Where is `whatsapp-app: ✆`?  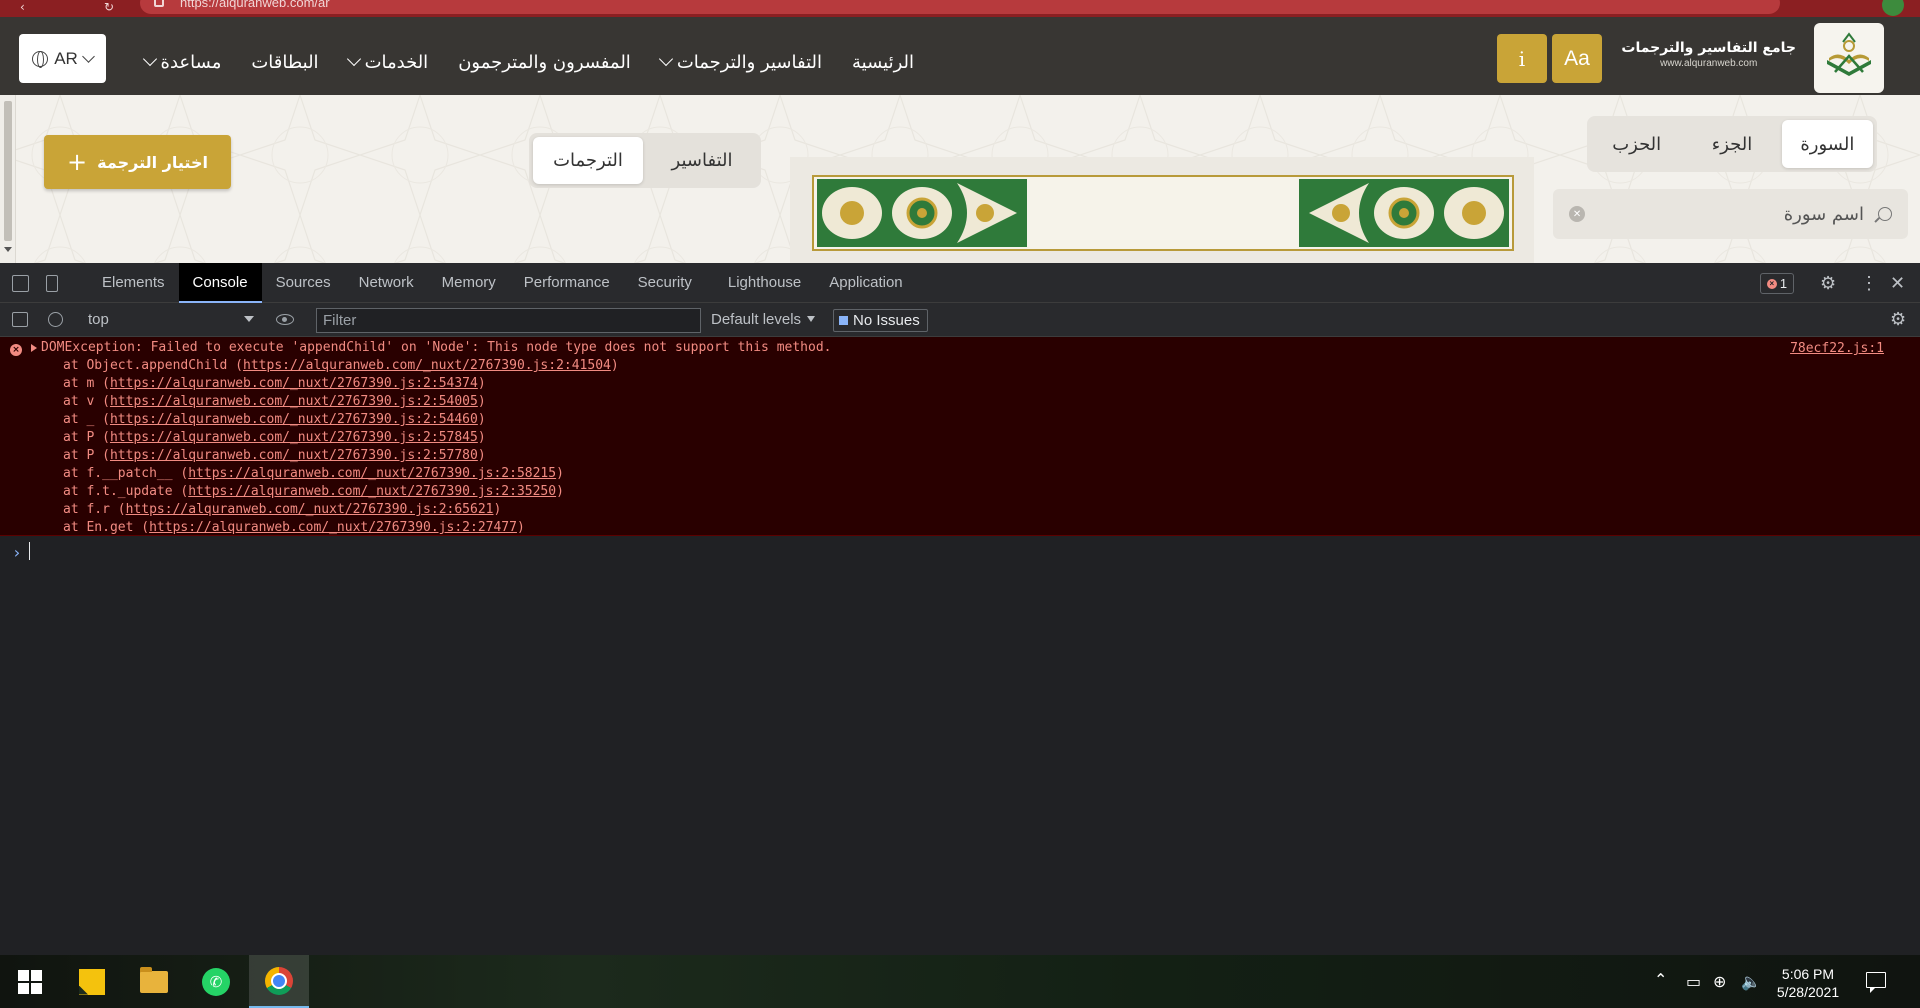
whatsapp-app: ✆ is located at coordinates (216, 981).